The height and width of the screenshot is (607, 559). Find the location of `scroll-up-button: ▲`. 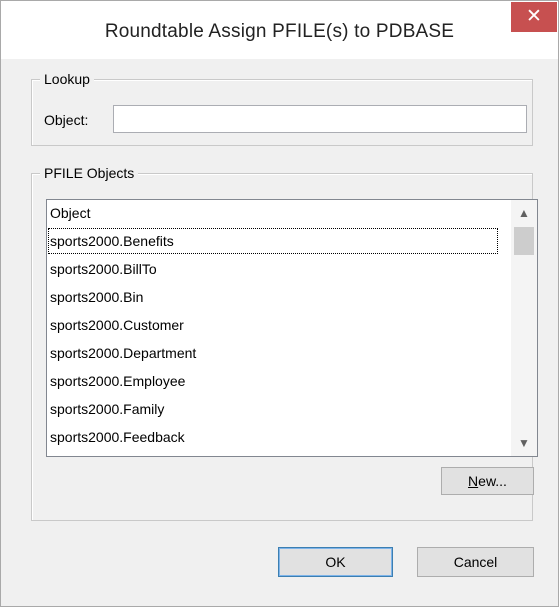

scroll-up-button: ▲ is located at coordinates (524, 213).